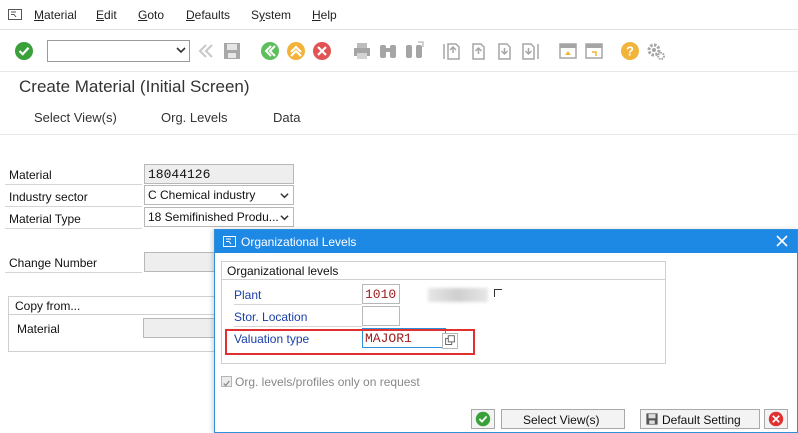 This screenshot has height=433, width=798. What do you see at coordinates (106, 15) in the screenshot?
I see `menu-edit: Edit` at bounding box center [106, 15].